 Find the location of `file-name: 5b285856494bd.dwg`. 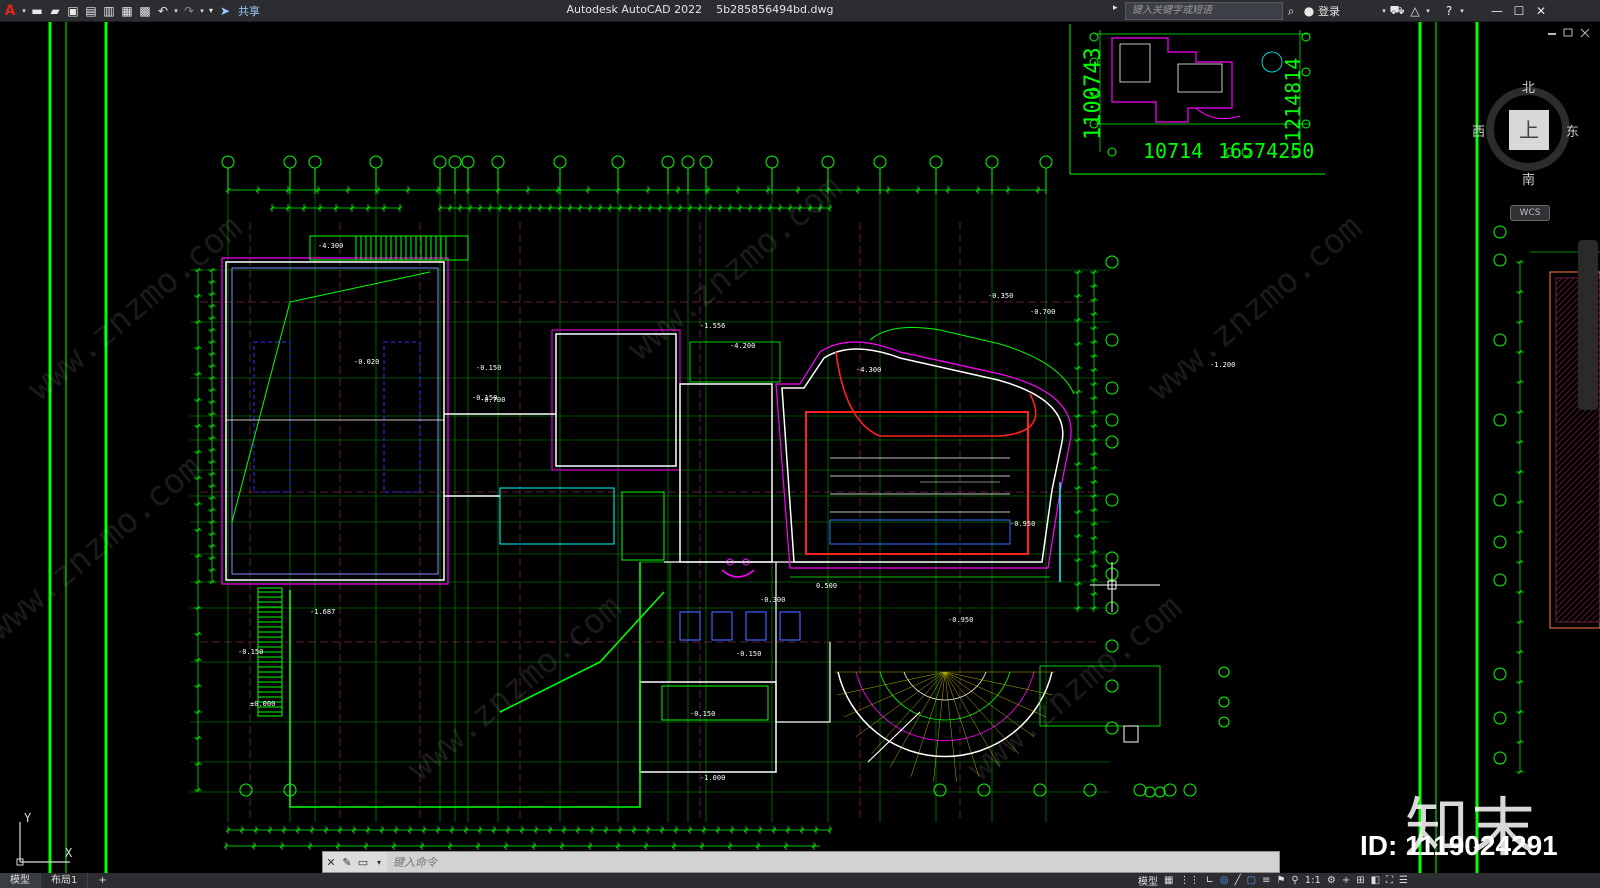

file-name: 5b285856494bd.dwg is located at coordinates (775, 9).